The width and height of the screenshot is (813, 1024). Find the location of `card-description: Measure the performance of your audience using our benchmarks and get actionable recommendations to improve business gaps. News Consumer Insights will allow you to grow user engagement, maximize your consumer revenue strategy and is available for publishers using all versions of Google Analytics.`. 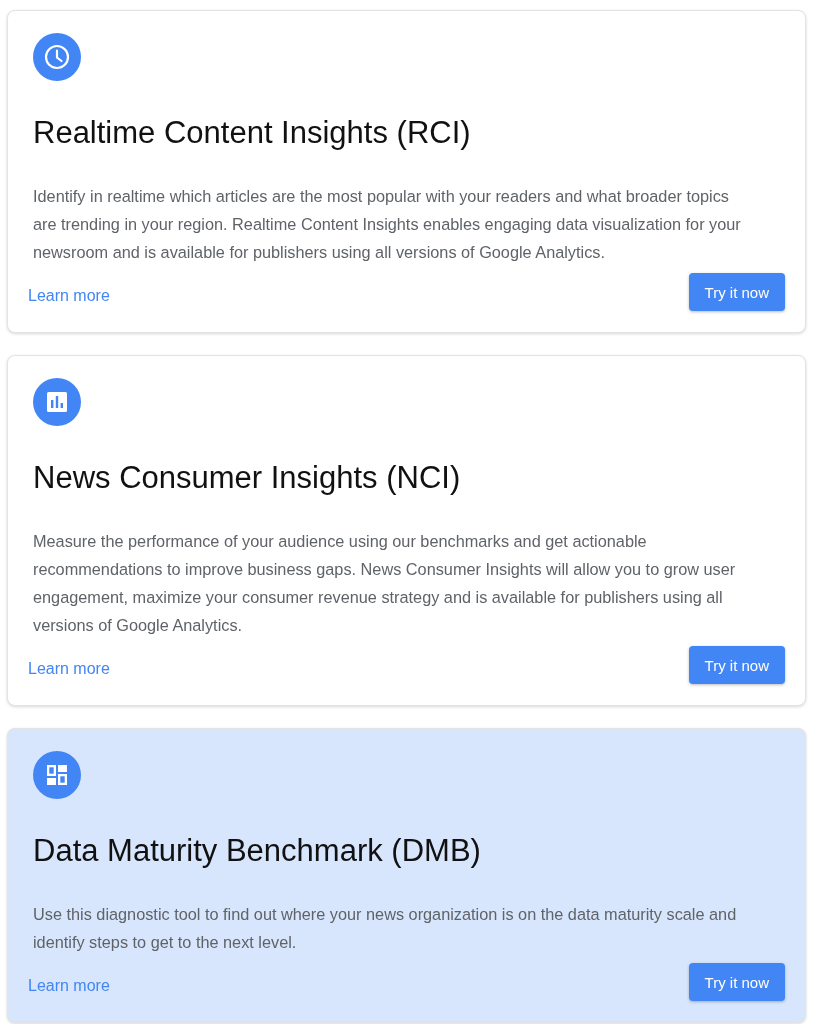

card-description: Measure the performance of your audience using our benchmarks and get actionable recommendations to improve business gaps. News Consumer Insights will allow you to grow user engagement, maximize your consumer revenue strategy and is available for publishers using all versions of Google Analytics. is located at coordinates (385, 583).